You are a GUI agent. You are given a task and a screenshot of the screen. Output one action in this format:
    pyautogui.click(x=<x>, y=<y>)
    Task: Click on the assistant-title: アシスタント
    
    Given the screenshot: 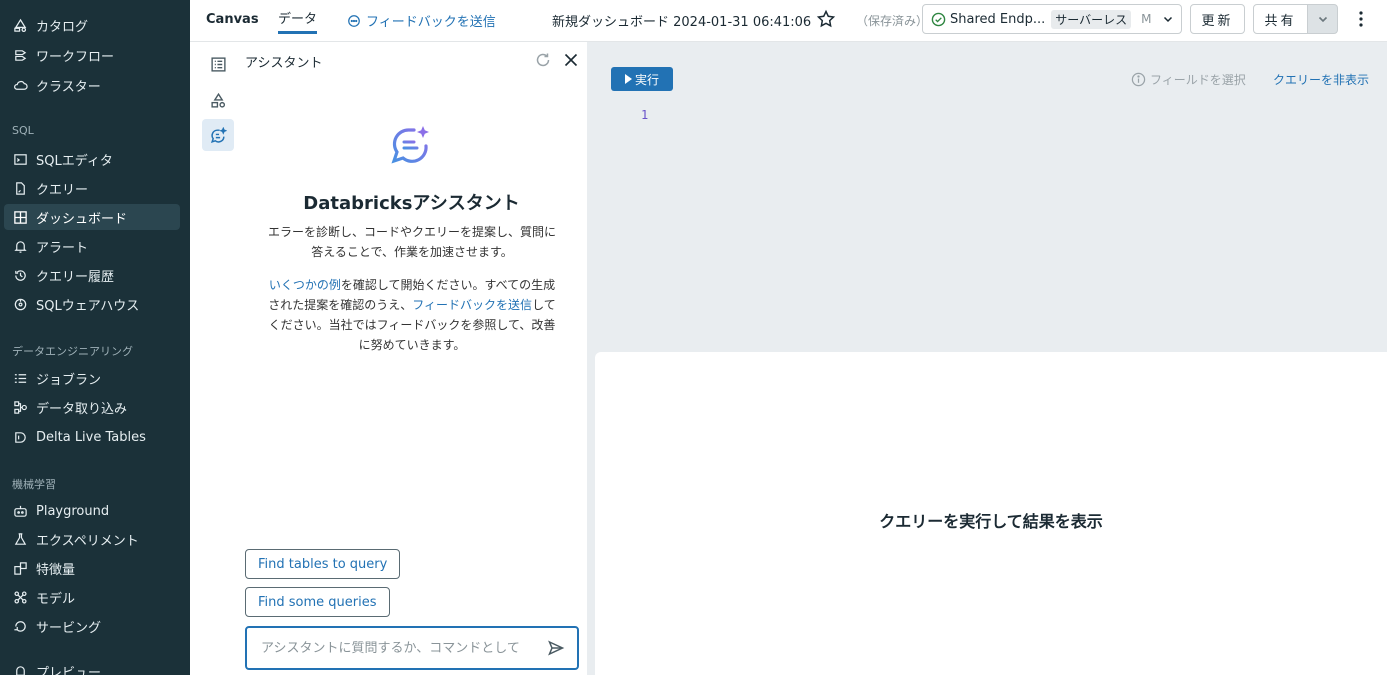 What is the action you would take?
    pyautogui.click(x=284, y=63)
    